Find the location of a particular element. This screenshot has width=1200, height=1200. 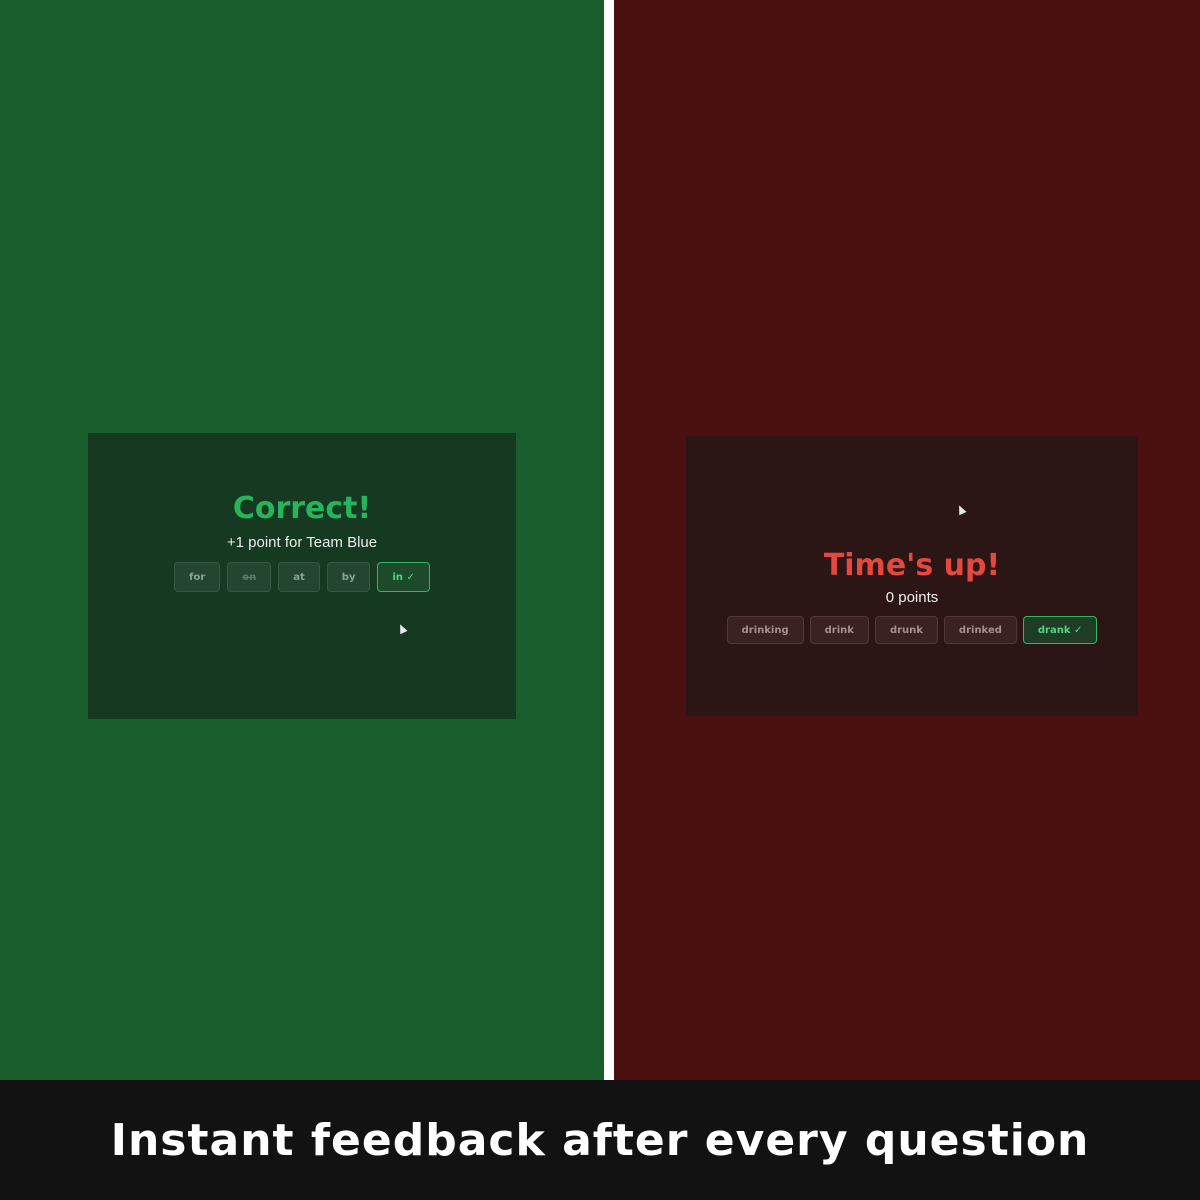

caption-bar: Instant feedback after every question is located at coordinates (600, 1140).